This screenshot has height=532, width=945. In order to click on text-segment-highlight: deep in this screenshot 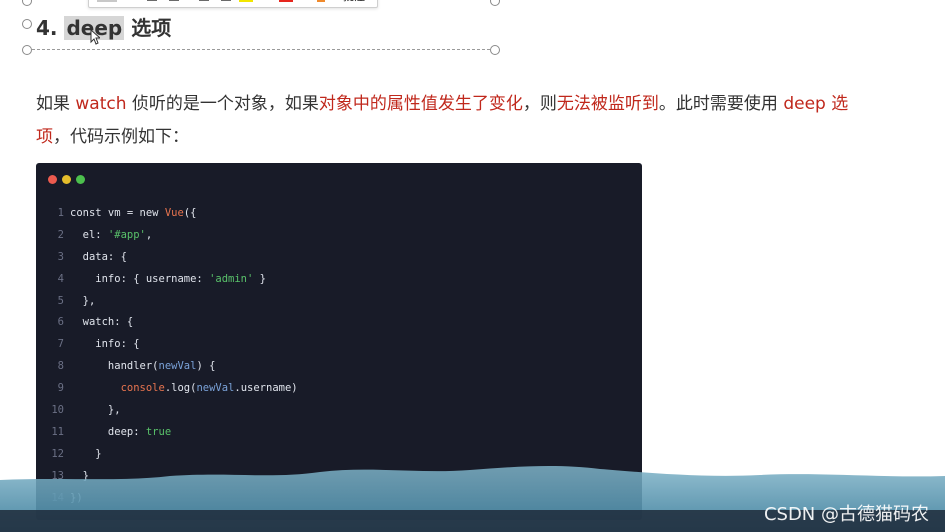, I will do `click(804, 104)`.